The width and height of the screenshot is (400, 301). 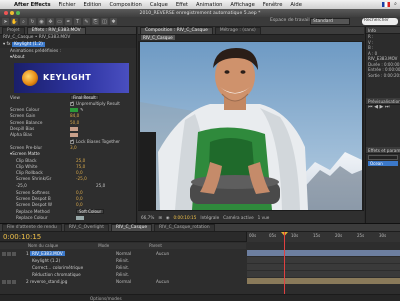 I want to click on timeline-effect-row: Keylight (1.2) Réinit., so click(x=123, y=260).